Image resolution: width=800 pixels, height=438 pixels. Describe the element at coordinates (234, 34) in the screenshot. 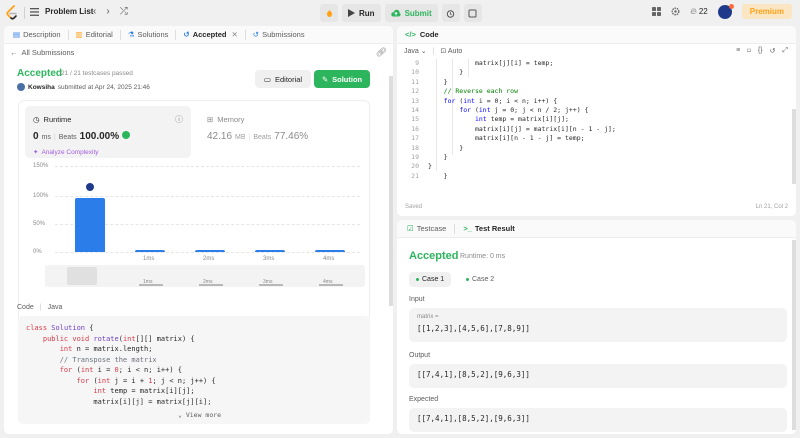

I see `close-icon: ✕` at that location.